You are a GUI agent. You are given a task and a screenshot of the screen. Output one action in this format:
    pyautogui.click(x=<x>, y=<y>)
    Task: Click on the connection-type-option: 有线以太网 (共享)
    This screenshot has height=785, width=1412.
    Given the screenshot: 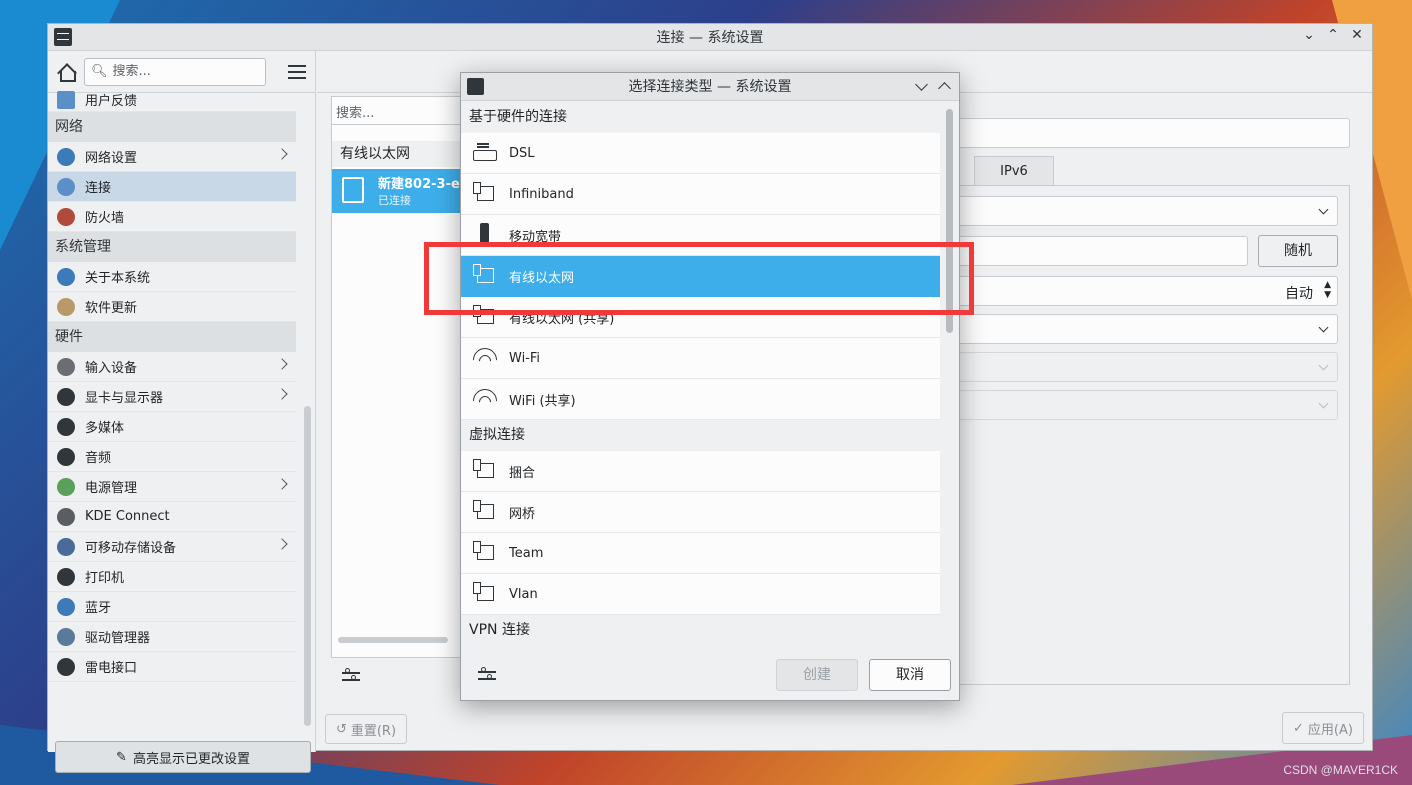 What is the action you would take?
    pyautogui.click(x=700, y=317)
    